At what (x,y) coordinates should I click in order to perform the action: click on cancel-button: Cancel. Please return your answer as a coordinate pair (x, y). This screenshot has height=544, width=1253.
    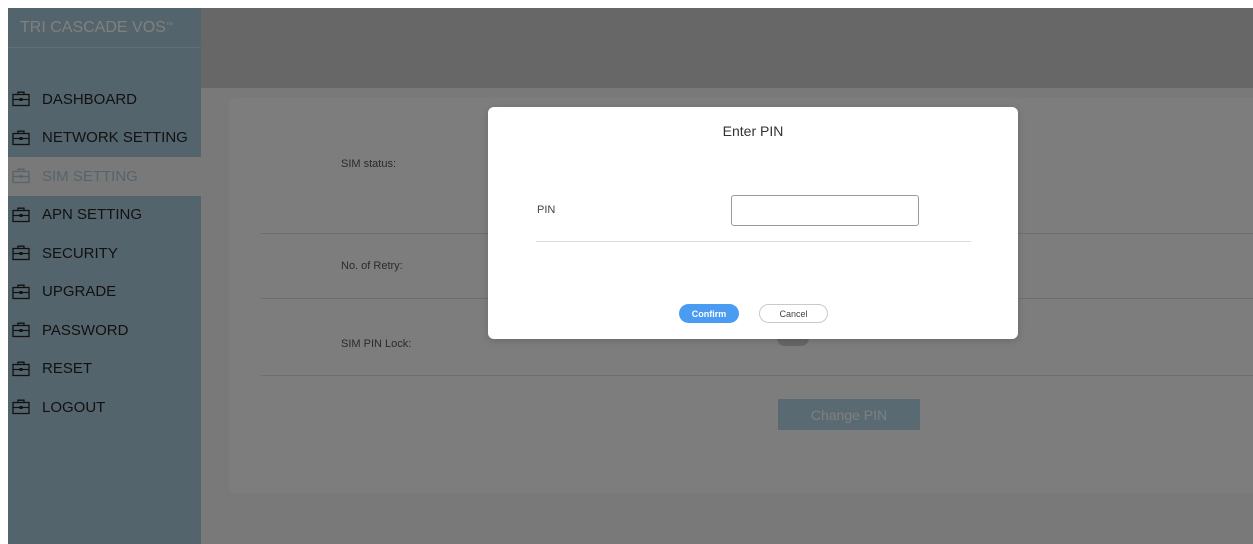
    Looking at the image, I should click on (793, 313).